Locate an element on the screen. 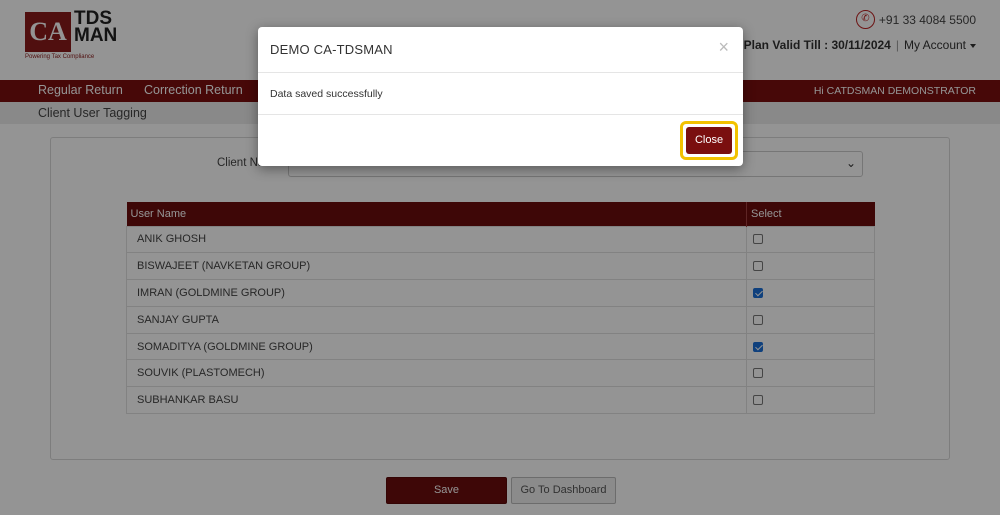  close-button: Close is located at coordinates (709, 140).